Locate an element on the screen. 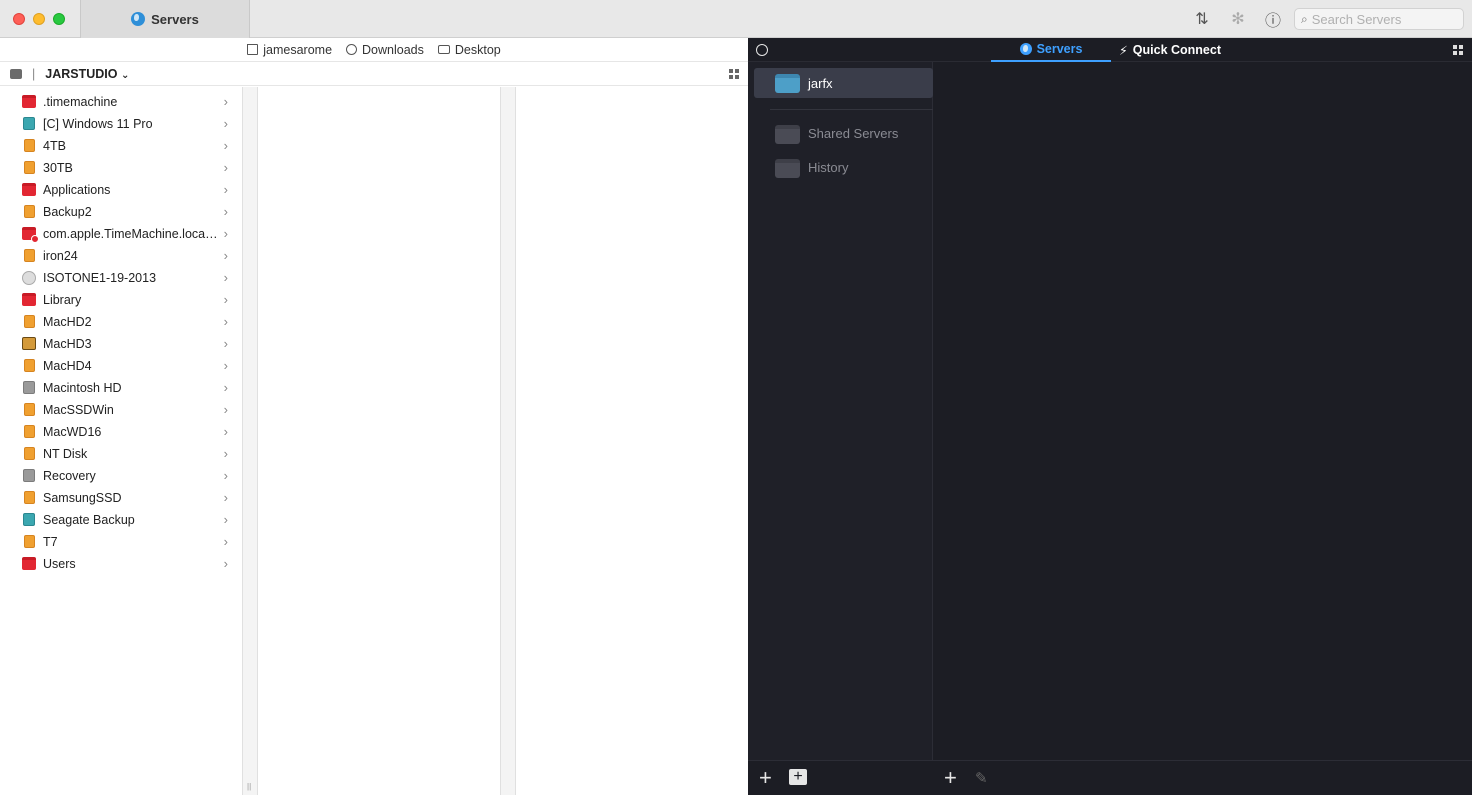 The height and width of the screenshot is (795, 1472). window-tab-servers: Servers is located at coordinates (165, 19).